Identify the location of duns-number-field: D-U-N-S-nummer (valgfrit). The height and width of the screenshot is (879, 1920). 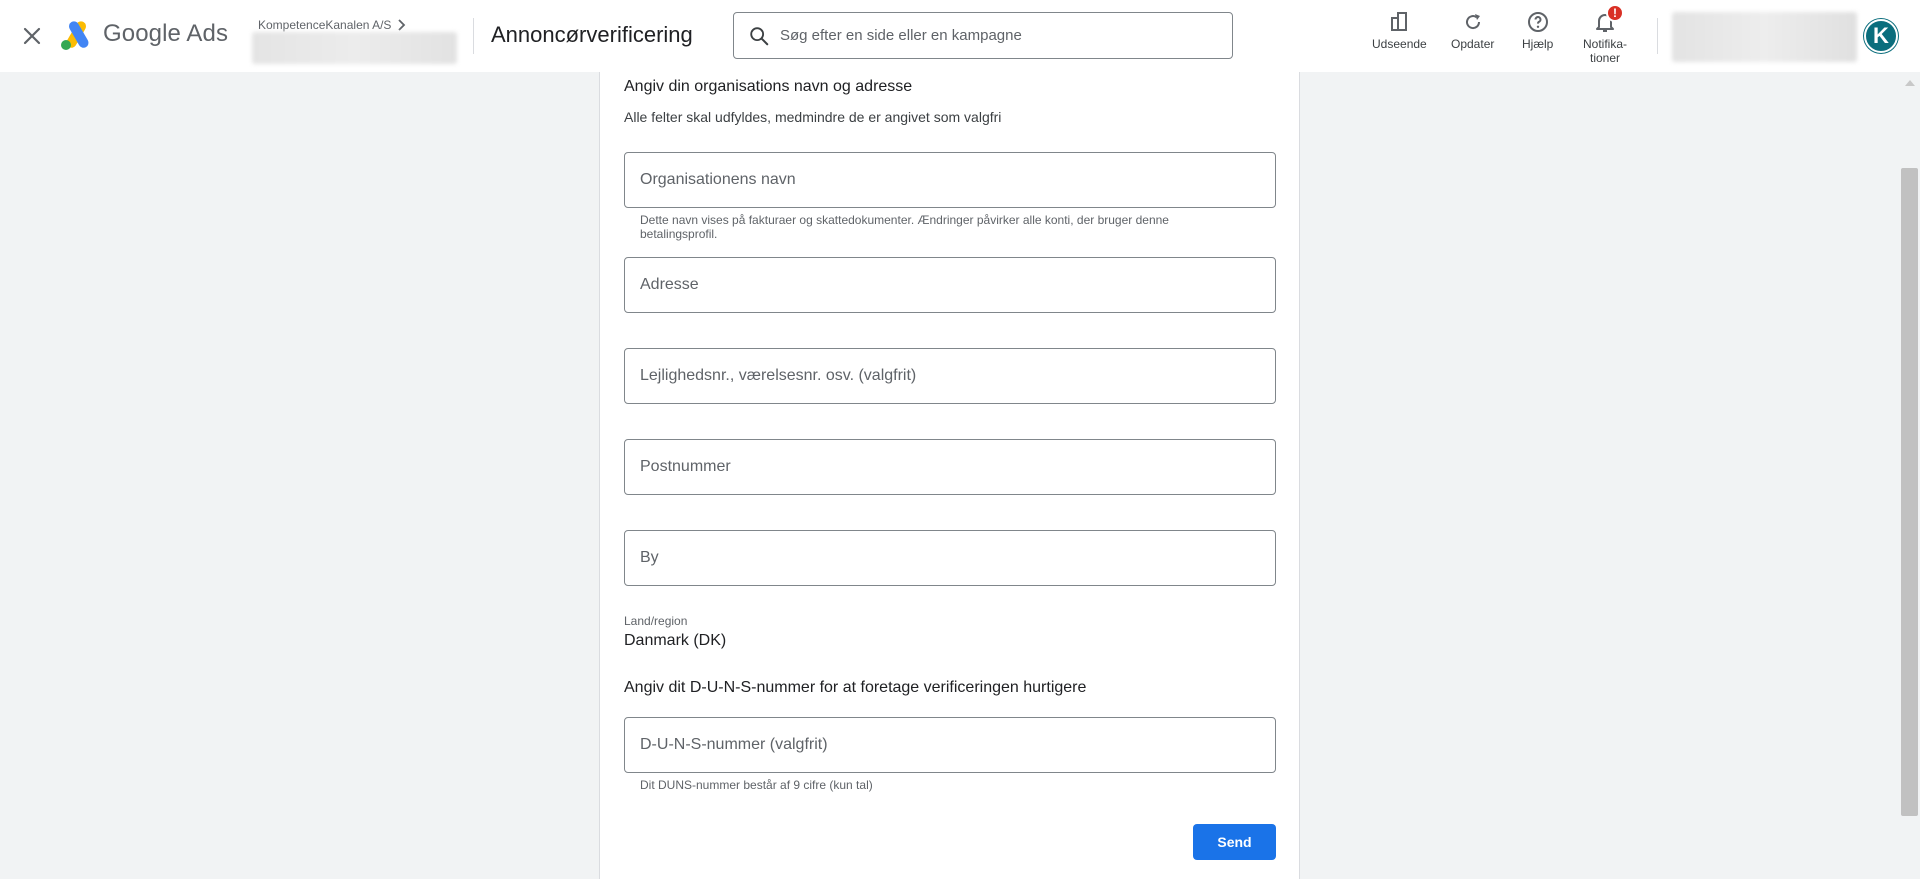
(950, 745).